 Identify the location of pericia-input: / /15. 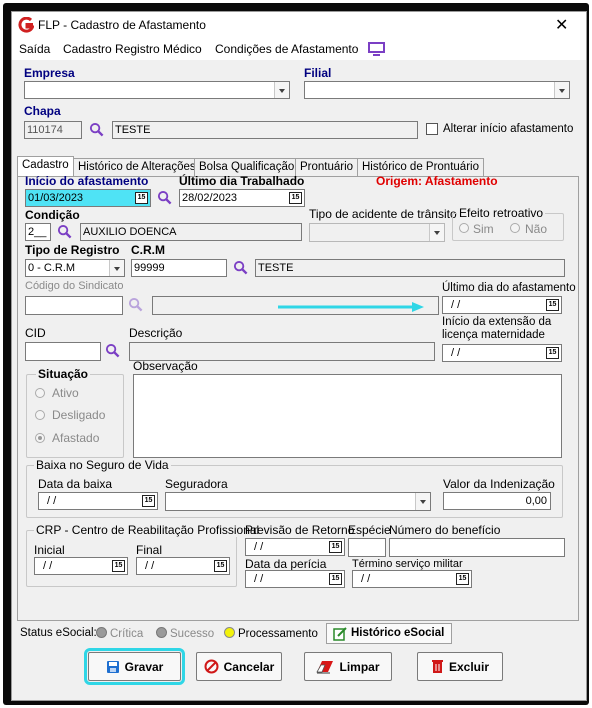
(295, 579).